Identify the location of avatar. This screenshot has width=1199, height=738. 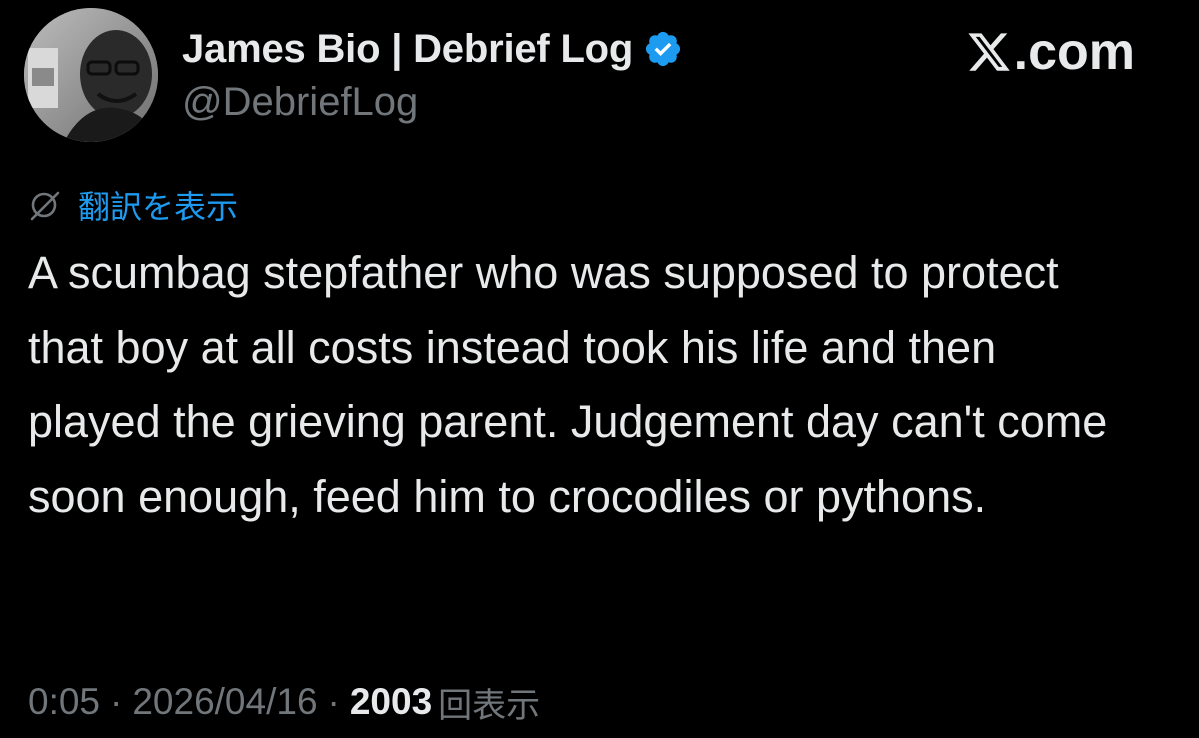
(91, 75).